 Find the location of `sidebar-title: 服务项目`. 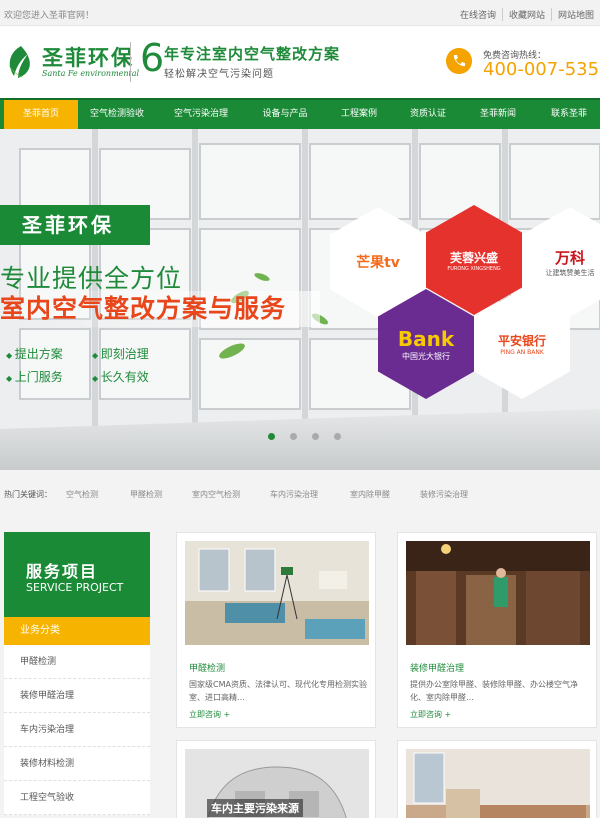

sidebar-title: 服务项目 is located at coordinates (62, 571).